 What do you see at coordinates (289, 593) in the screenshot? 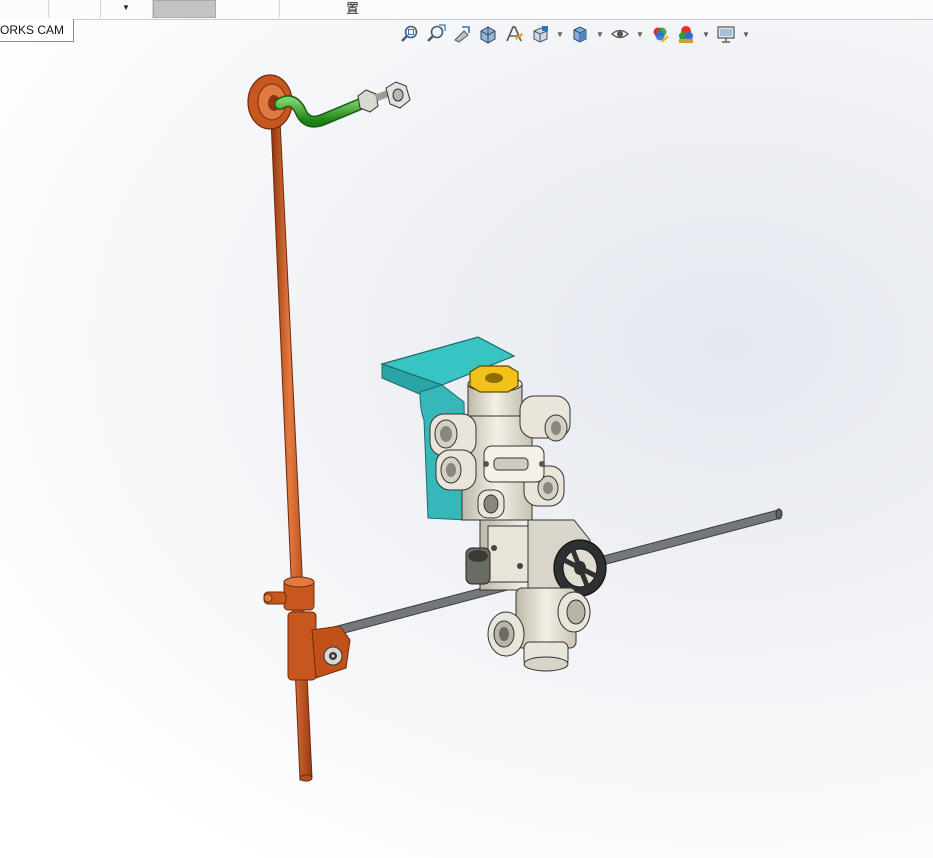
I see `pipe-clamp` at bounding box center [289, 593].